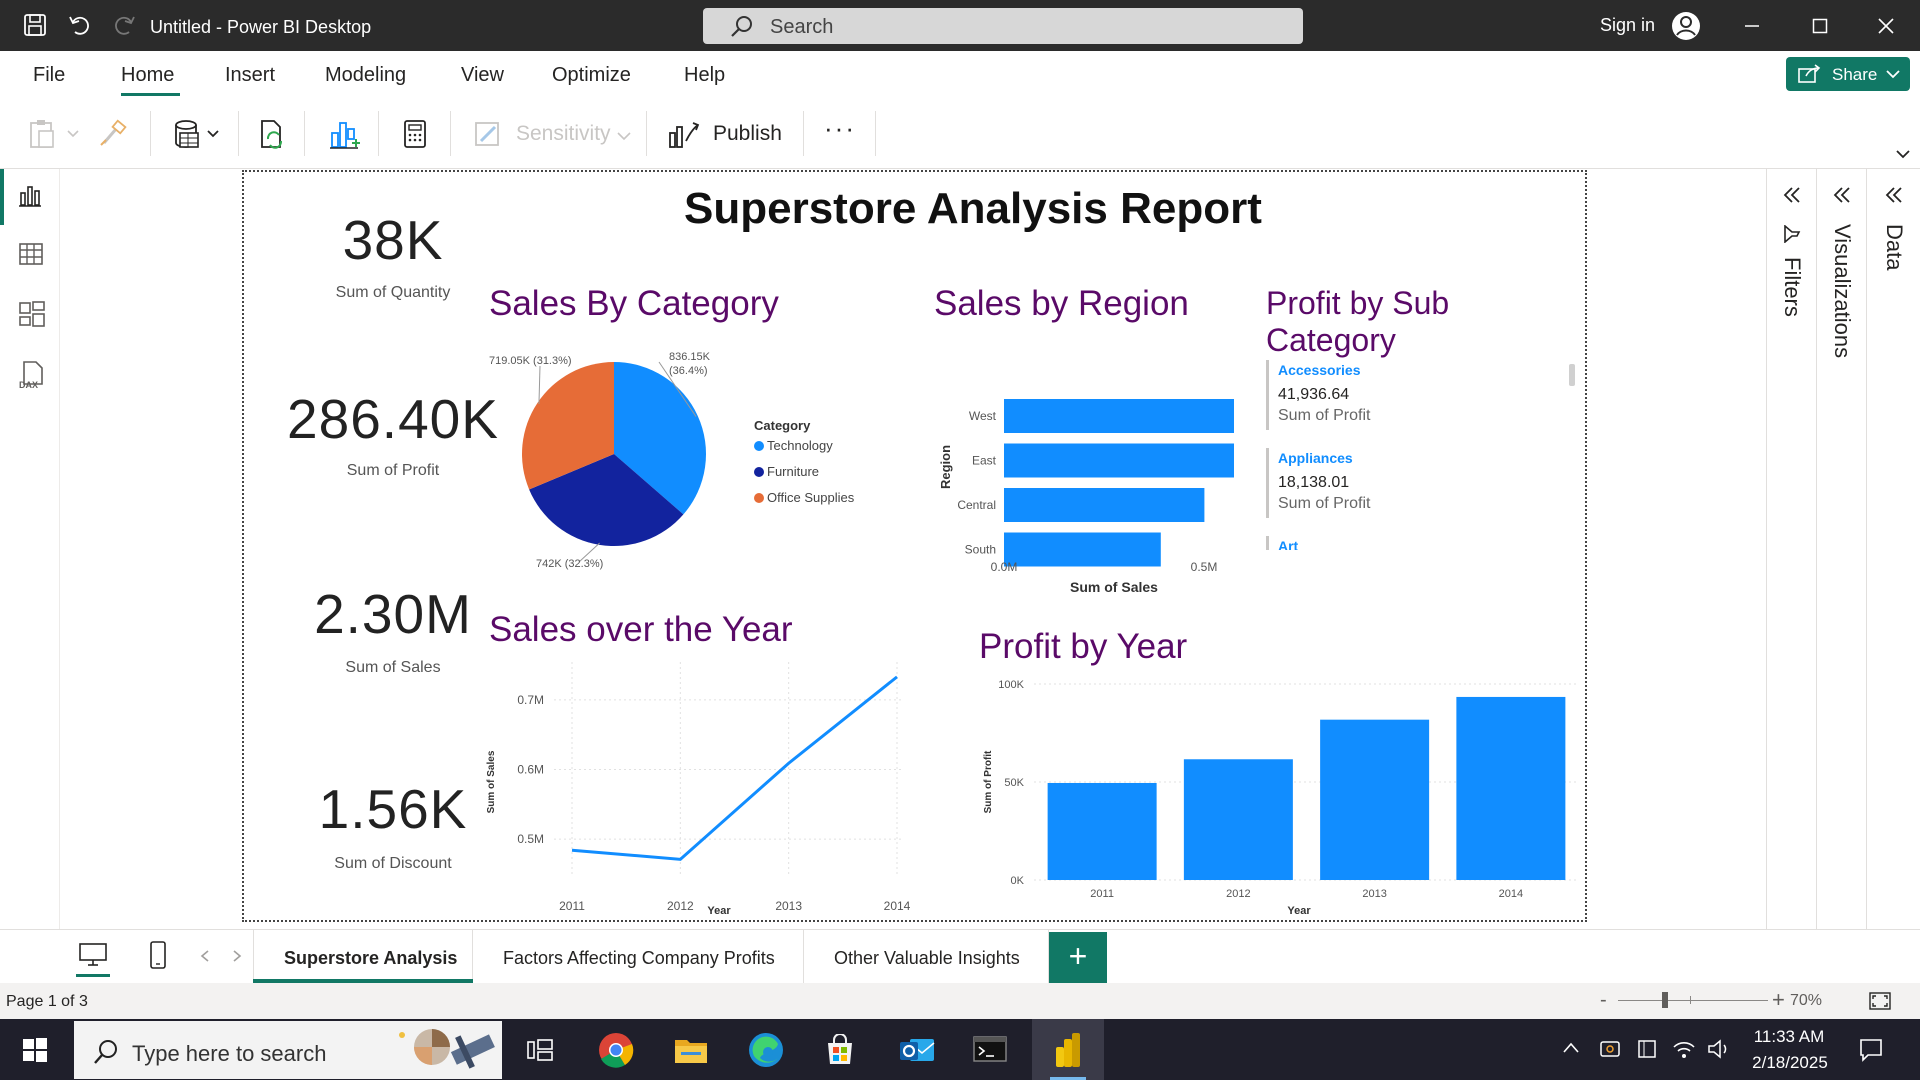 This screenshot has height=1080, width=1920. Describe the element at coordinates (1791, 549) in the screenshot. I see `filters-pane: Filters` at that location.